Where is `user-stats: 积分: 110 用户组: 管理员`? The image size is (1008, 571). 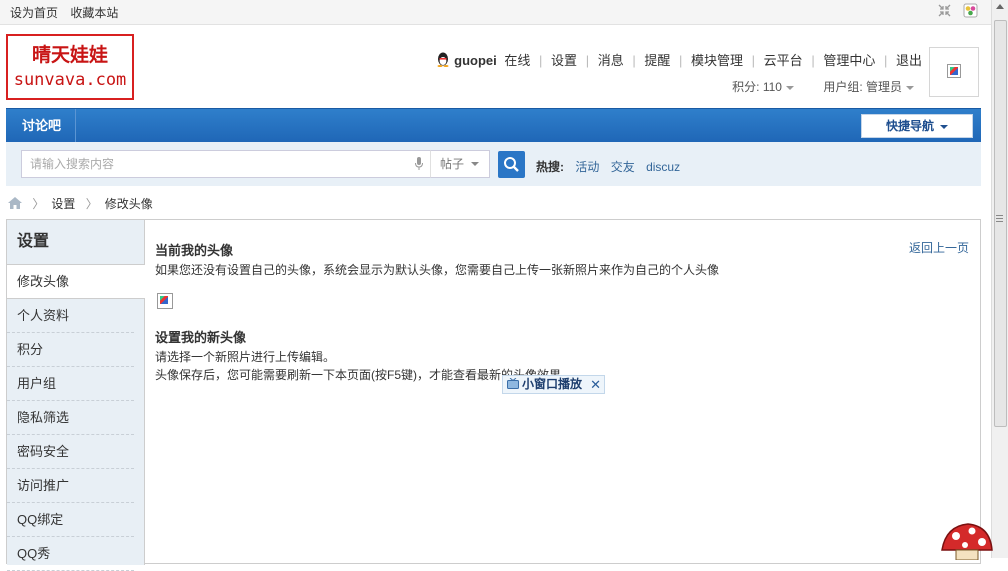 user-stats: 积分: 110 用户组: 管理员 is located at coordinates (823, 86).